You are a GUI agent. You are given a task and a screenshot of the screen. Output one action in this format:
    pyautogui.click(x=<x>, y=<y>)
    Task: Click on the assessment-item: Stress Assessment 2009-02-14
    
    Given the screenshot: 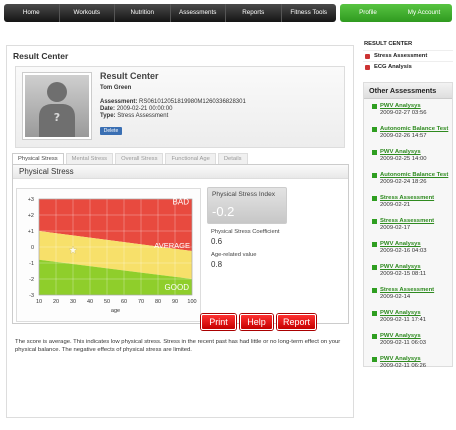 What is the action you would take?
    pyautogui.click(x=412, y=294)
    